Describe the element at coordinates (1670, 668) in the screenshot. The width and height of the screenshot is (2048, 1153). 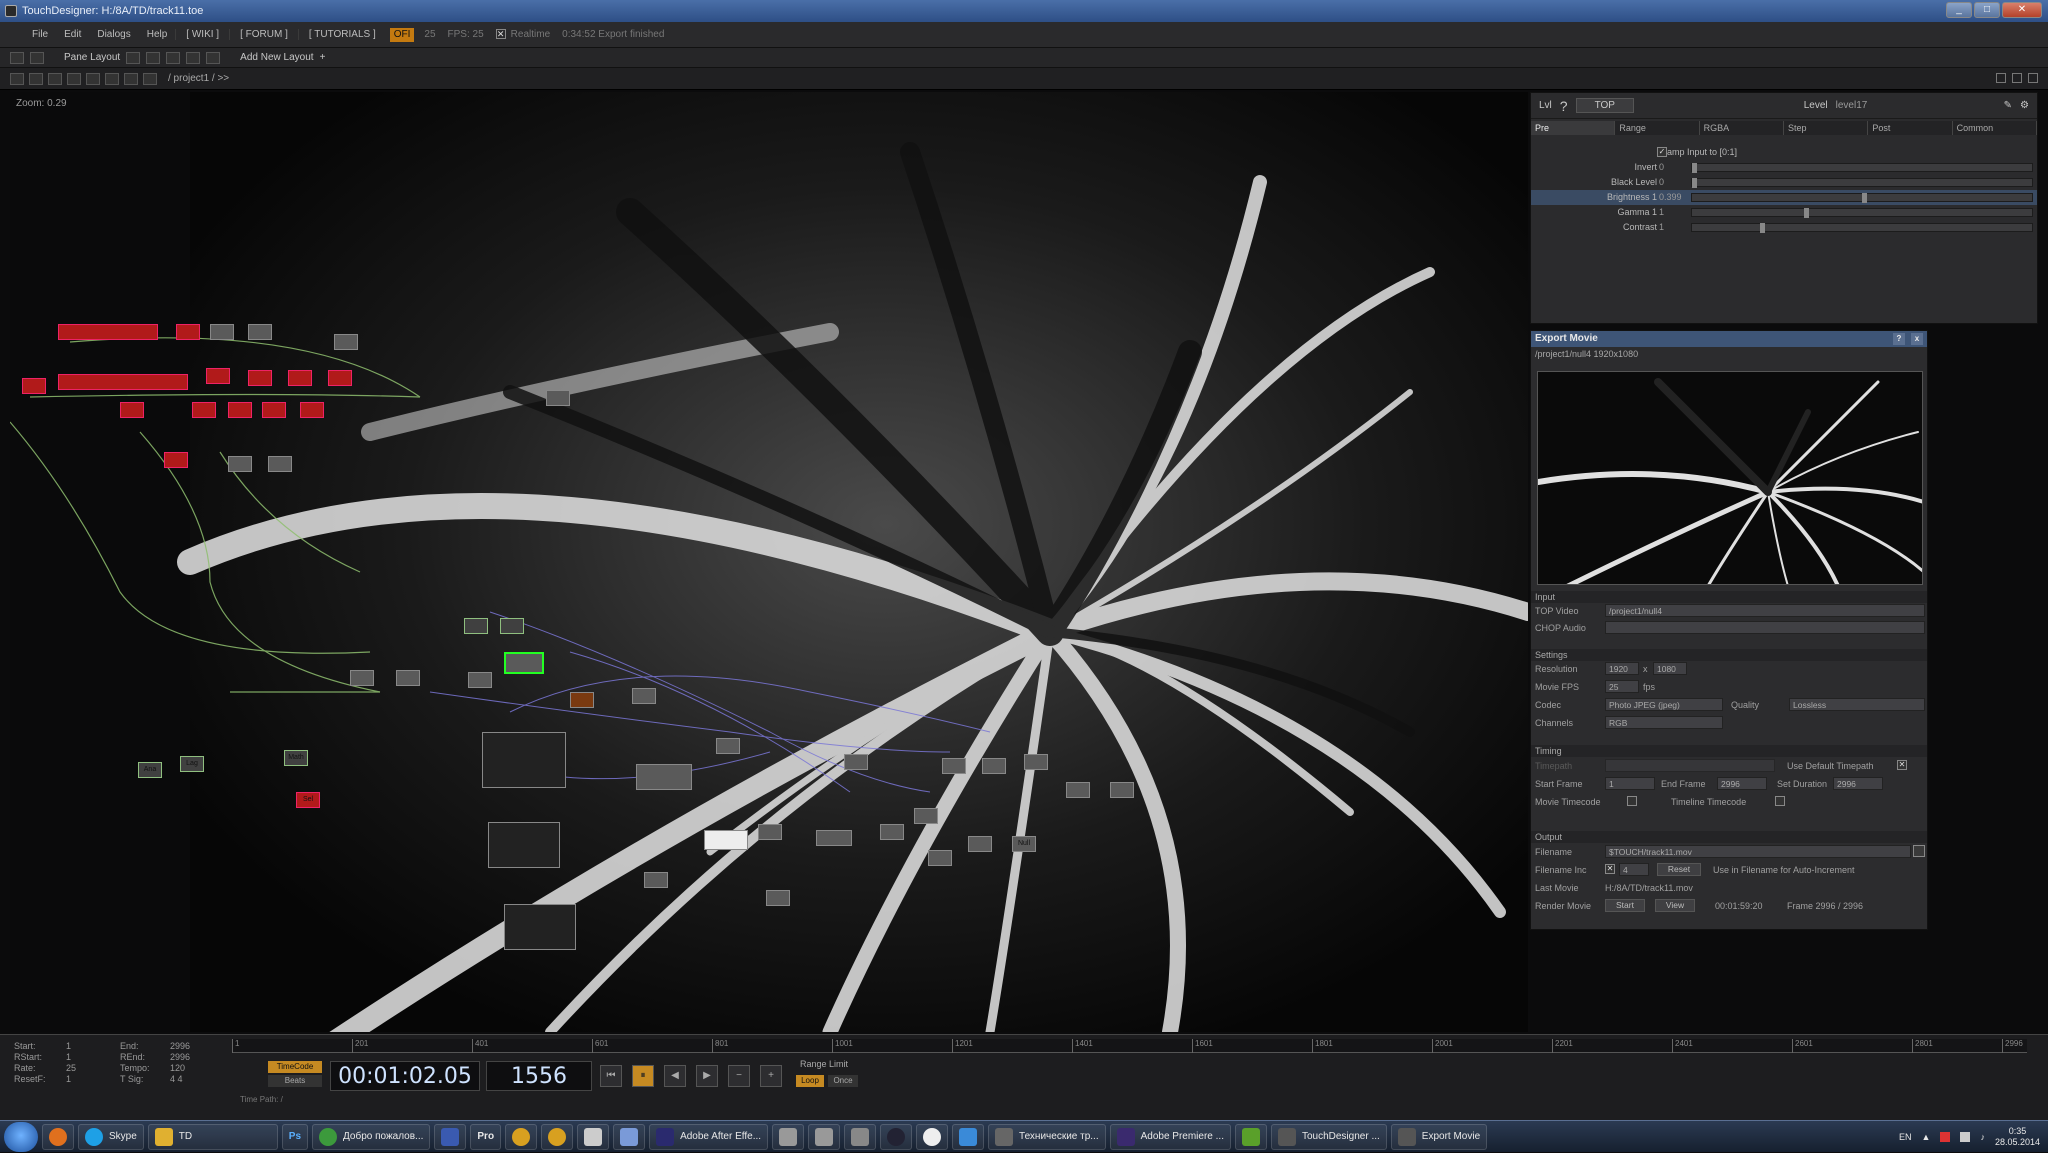
I see `resolution-height-field: 1080` at that location.